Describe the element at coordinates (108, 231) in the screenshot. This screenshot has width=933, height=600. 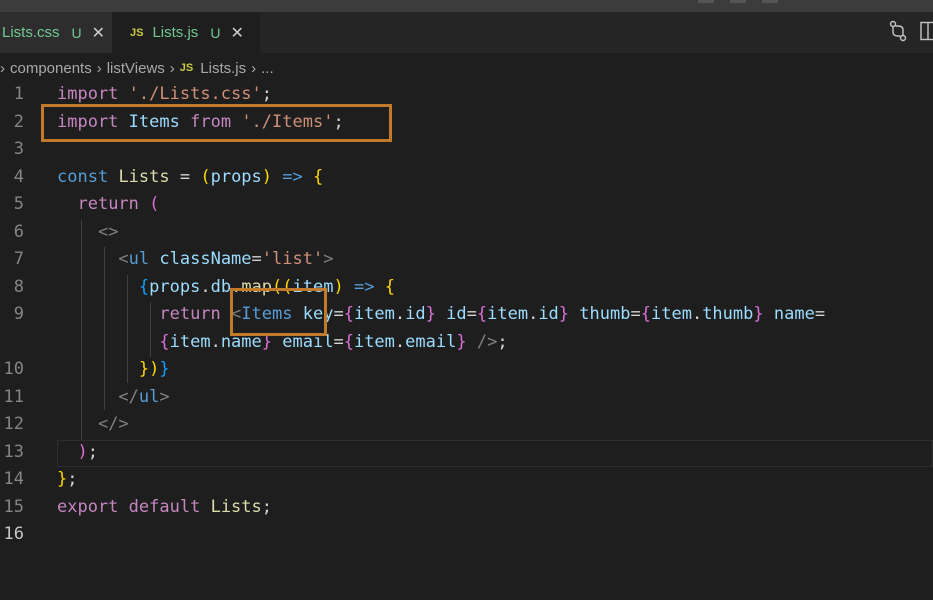
I see `code-text: <>` at that location.